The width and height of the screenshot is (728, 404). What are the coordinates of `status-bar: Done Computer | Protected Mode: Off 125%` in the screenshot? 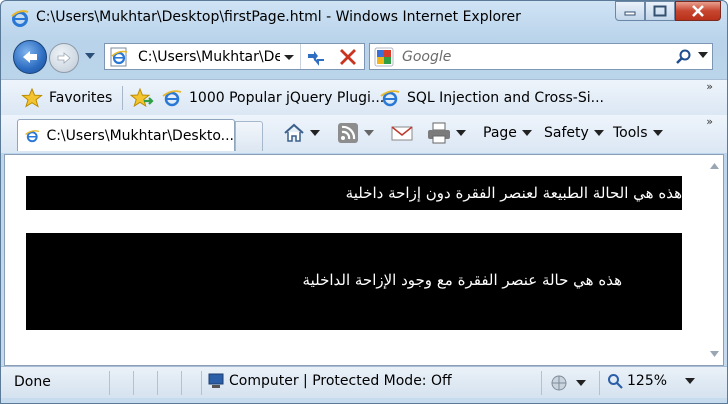 It's located at (364, 382).